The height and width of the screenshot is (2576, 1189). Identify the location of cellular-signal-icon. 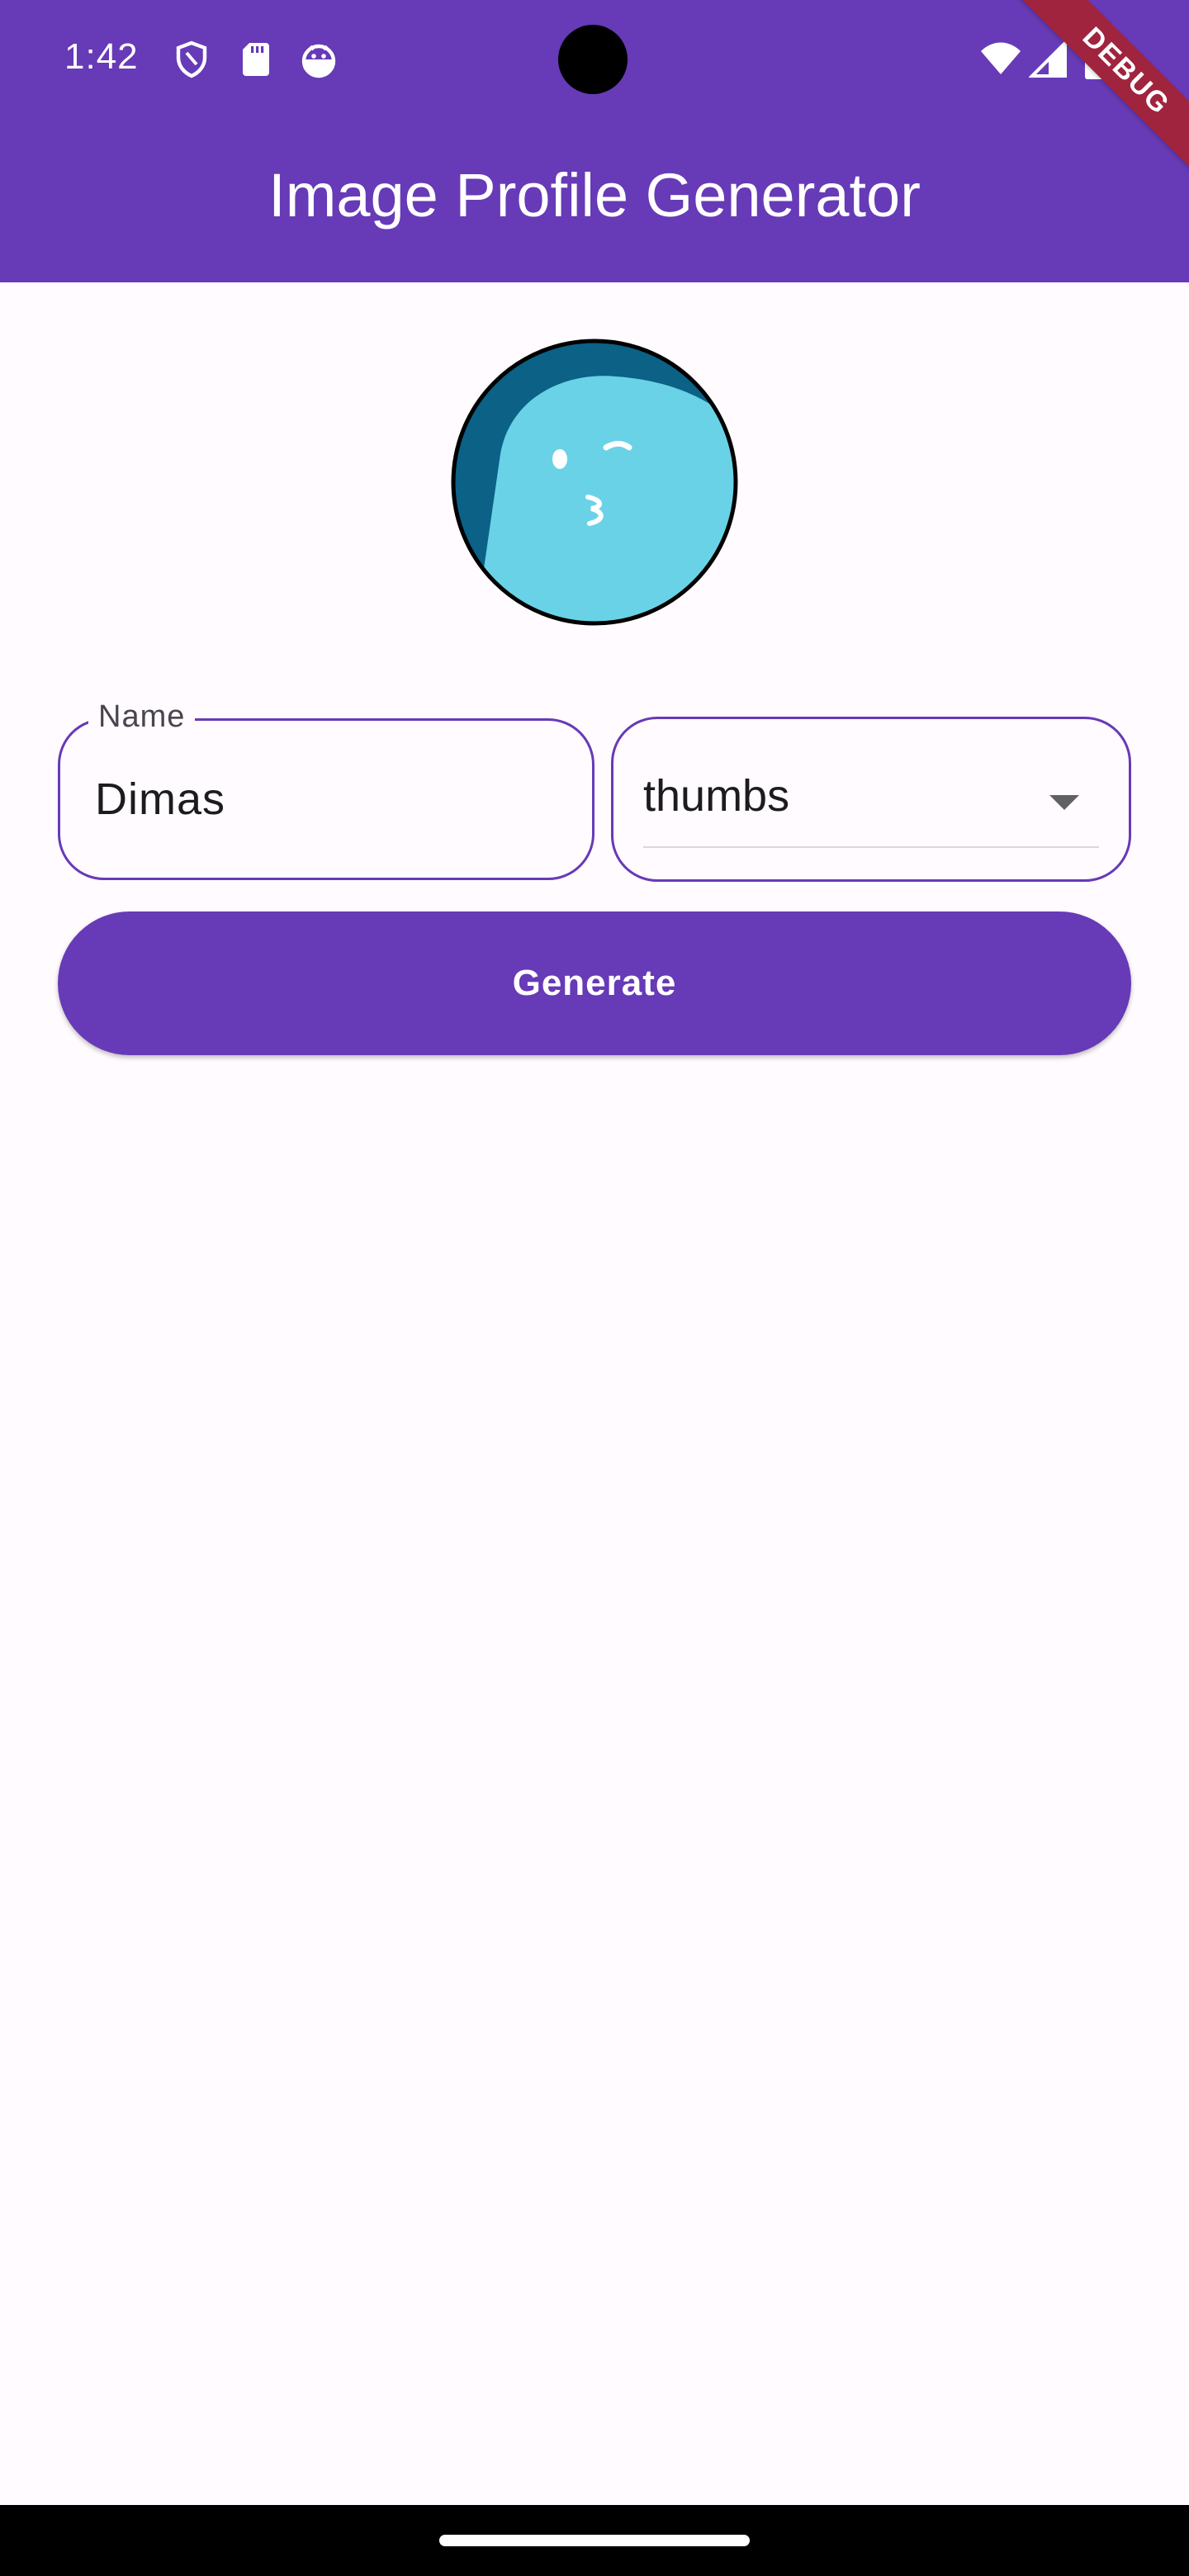
(1048, 59).